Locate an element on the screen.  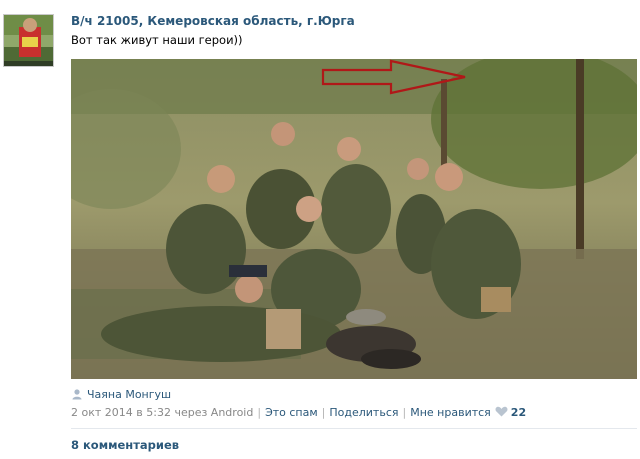
group-avatar is located at coordinates (28, 40).